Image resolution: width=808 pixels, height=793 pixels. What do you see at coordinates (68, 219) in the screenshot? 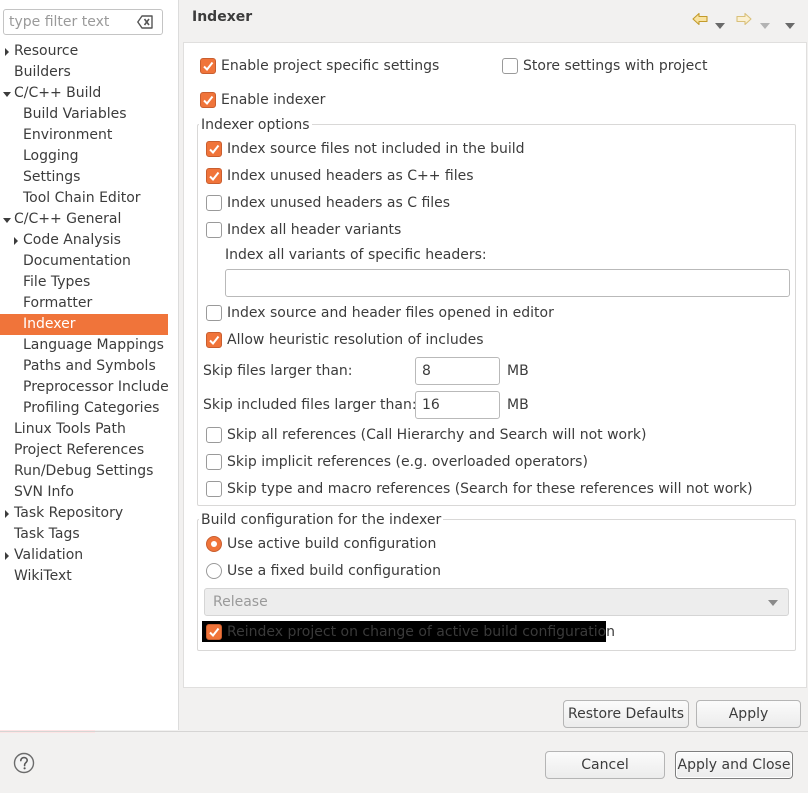
I see `tree-item-label: C/C++ General` at bounding box center [68, 219].